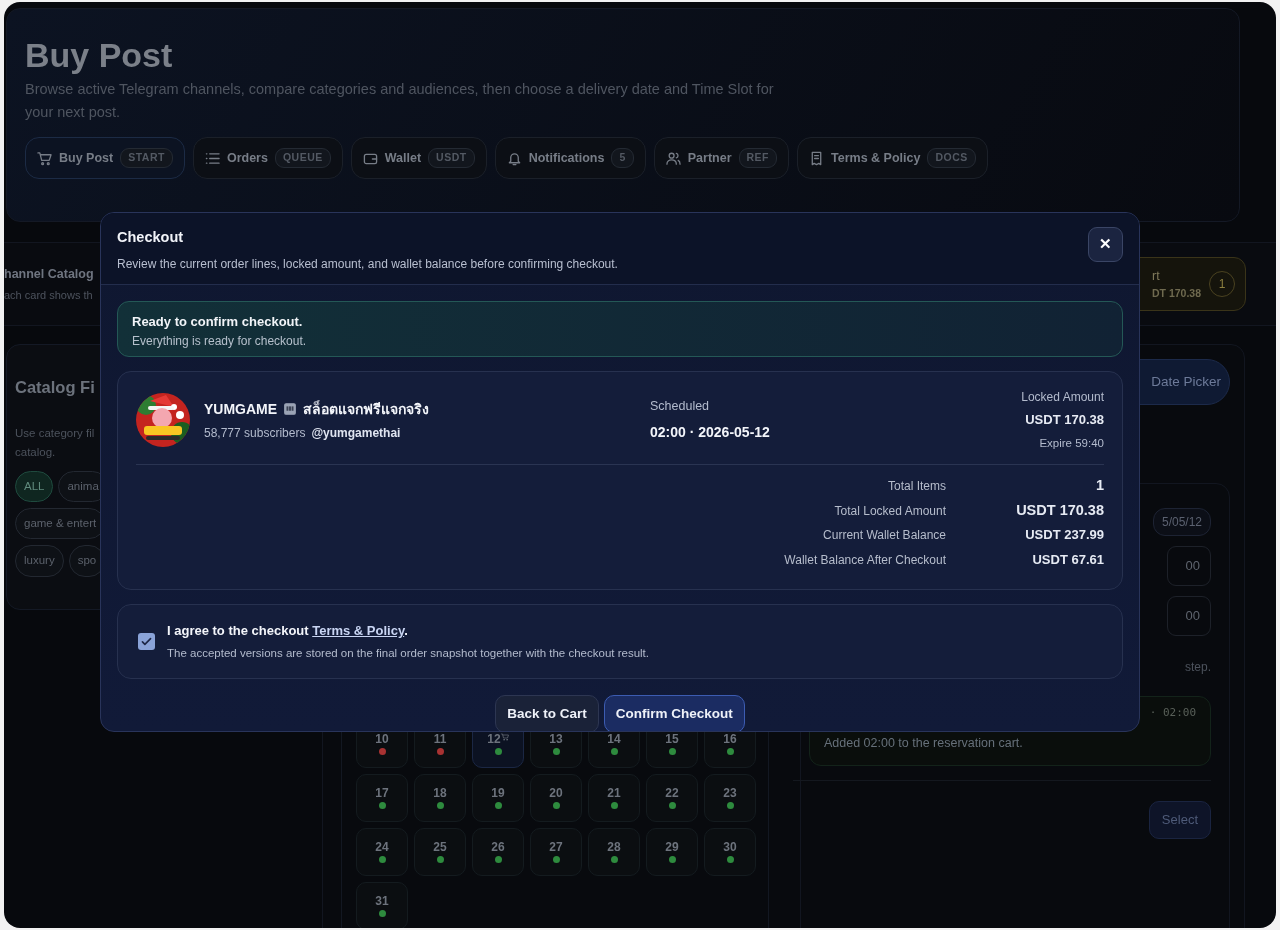 The height and width of the screenshot is (930, 1280). I want to click on log-message: Added 02:00 to the reservation cart., so click(924, 743).